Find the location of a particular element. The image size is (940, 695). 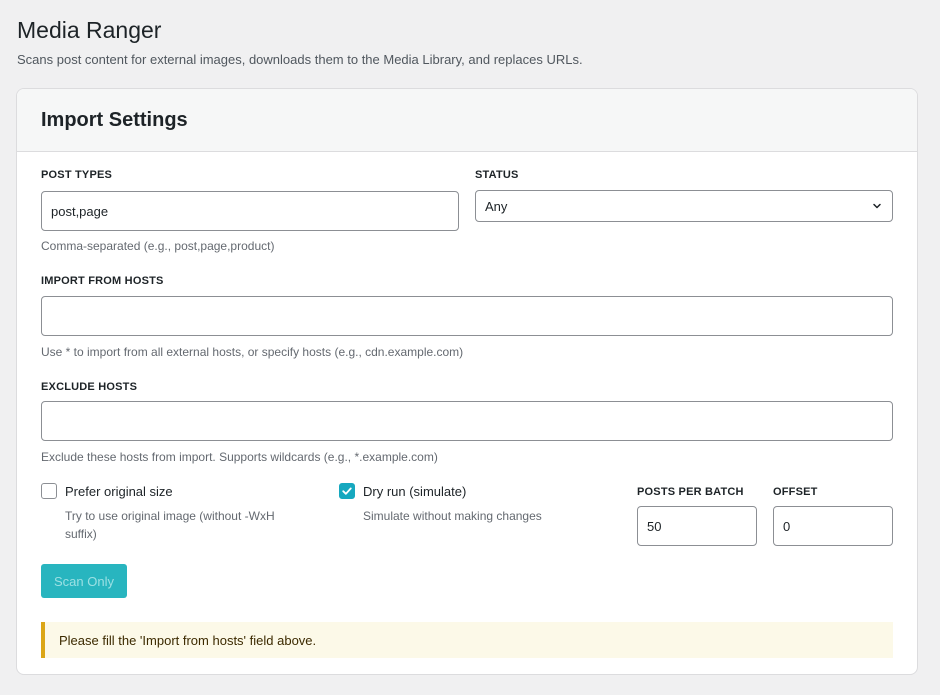

import-hosts-label: IMPORT FROM HOSTS is located at coordinates (102, 281).